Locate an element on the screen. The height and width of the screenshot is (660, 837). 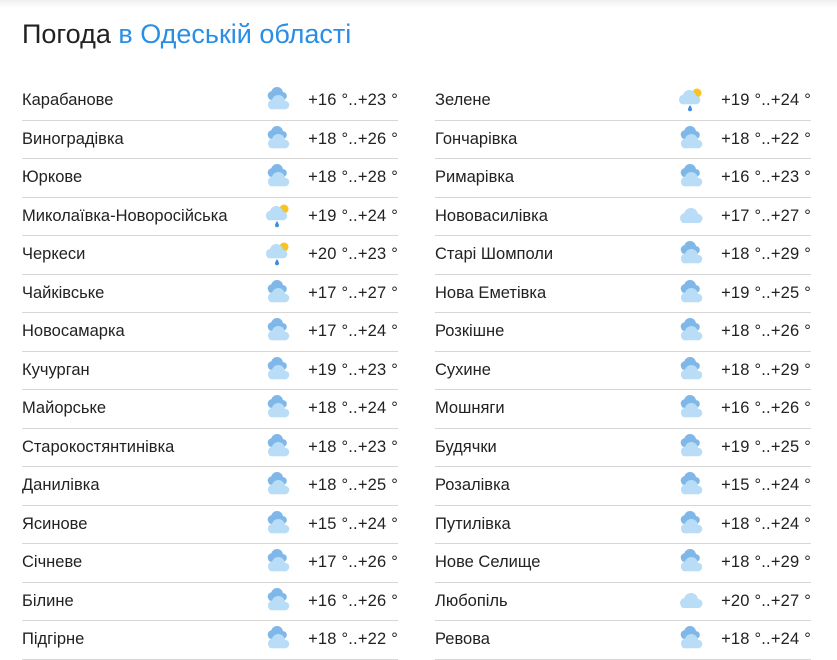
weather-row: Нововасилівка +17 °..+27 ° is located at coordinates (623, 217).